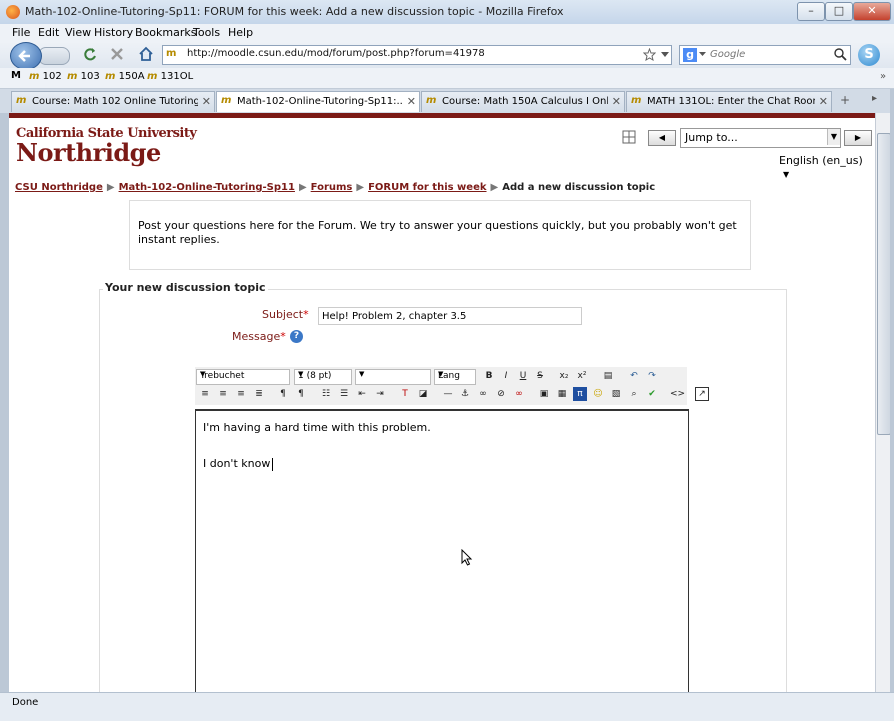 The image size is (894, 721). Describe the element at coordinates (318, 101) in the screenshot. I see `tab-math102-forum: m Math-102-Online-Tutoring-Sp11:... ✕` at that location.